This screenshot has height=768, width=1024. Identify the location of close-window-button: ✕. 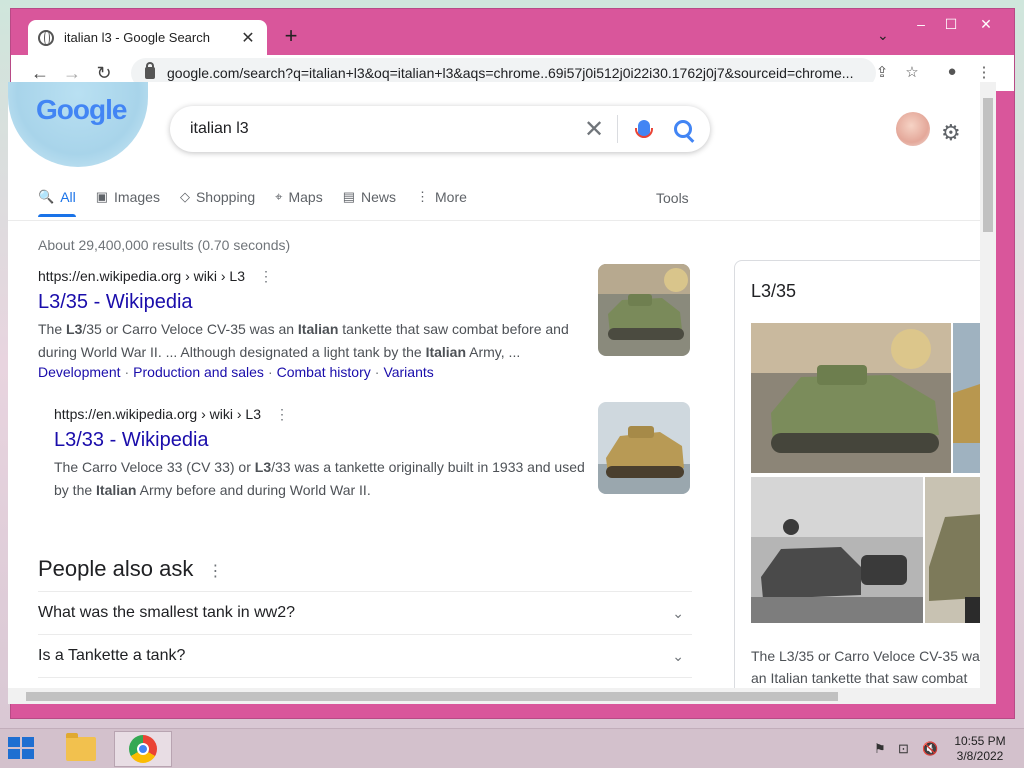
(986, 24).